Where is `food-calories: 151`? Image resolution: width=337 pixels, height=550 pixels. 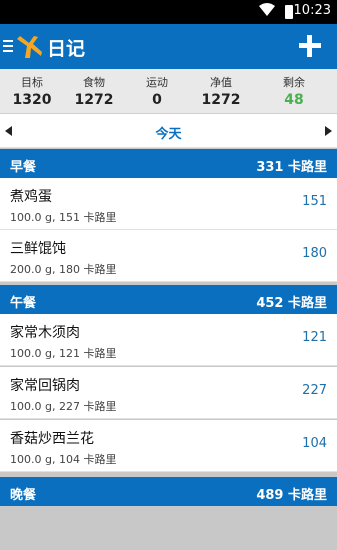 food-calories: 151 is located at coordinates (314, 201).